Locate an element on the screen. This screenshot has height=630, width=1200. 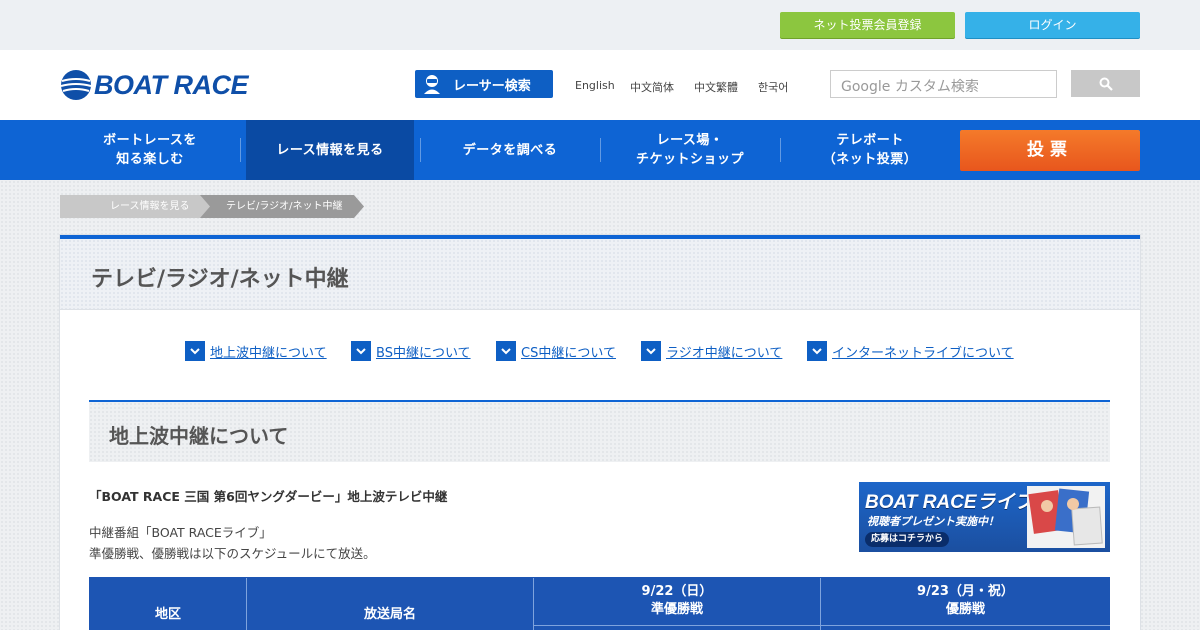
boatrace-logo: BOAT RACE is located at coordinates (154, 85).